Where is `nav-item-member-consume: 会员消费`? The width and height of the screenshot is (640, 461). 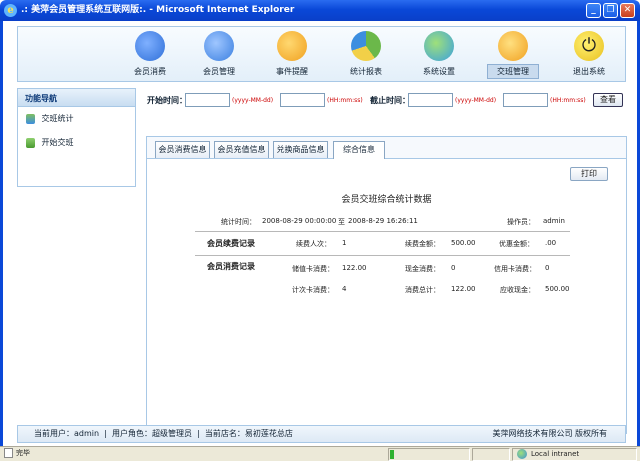
nav-item-member-consume: 会员消费 is located at coordinates (150, 54).